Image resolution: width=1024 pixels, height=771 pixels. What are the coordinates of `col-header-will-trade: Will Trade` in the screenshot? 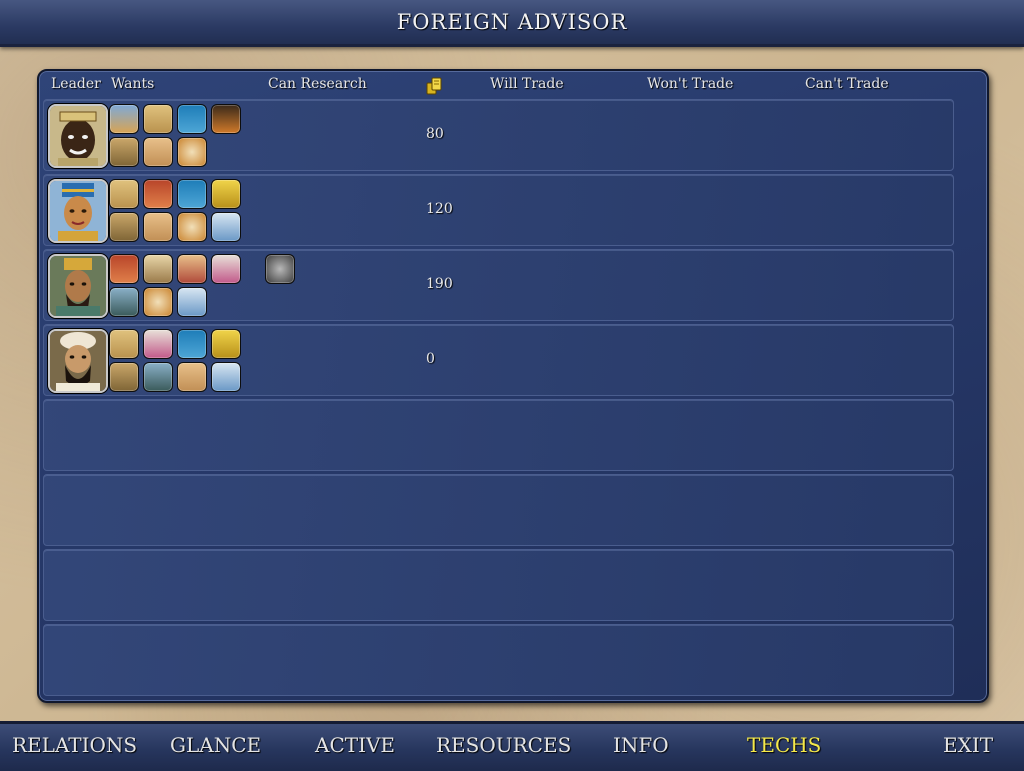 It's located at (527, 84).